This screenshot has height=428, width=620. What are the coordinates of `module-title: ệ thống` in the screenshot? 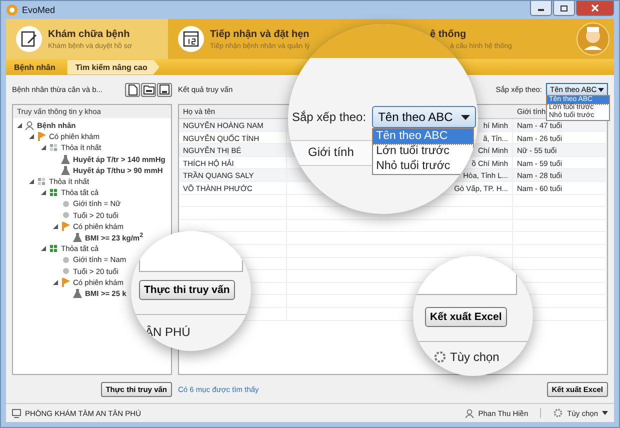 It's located at (449, 34).